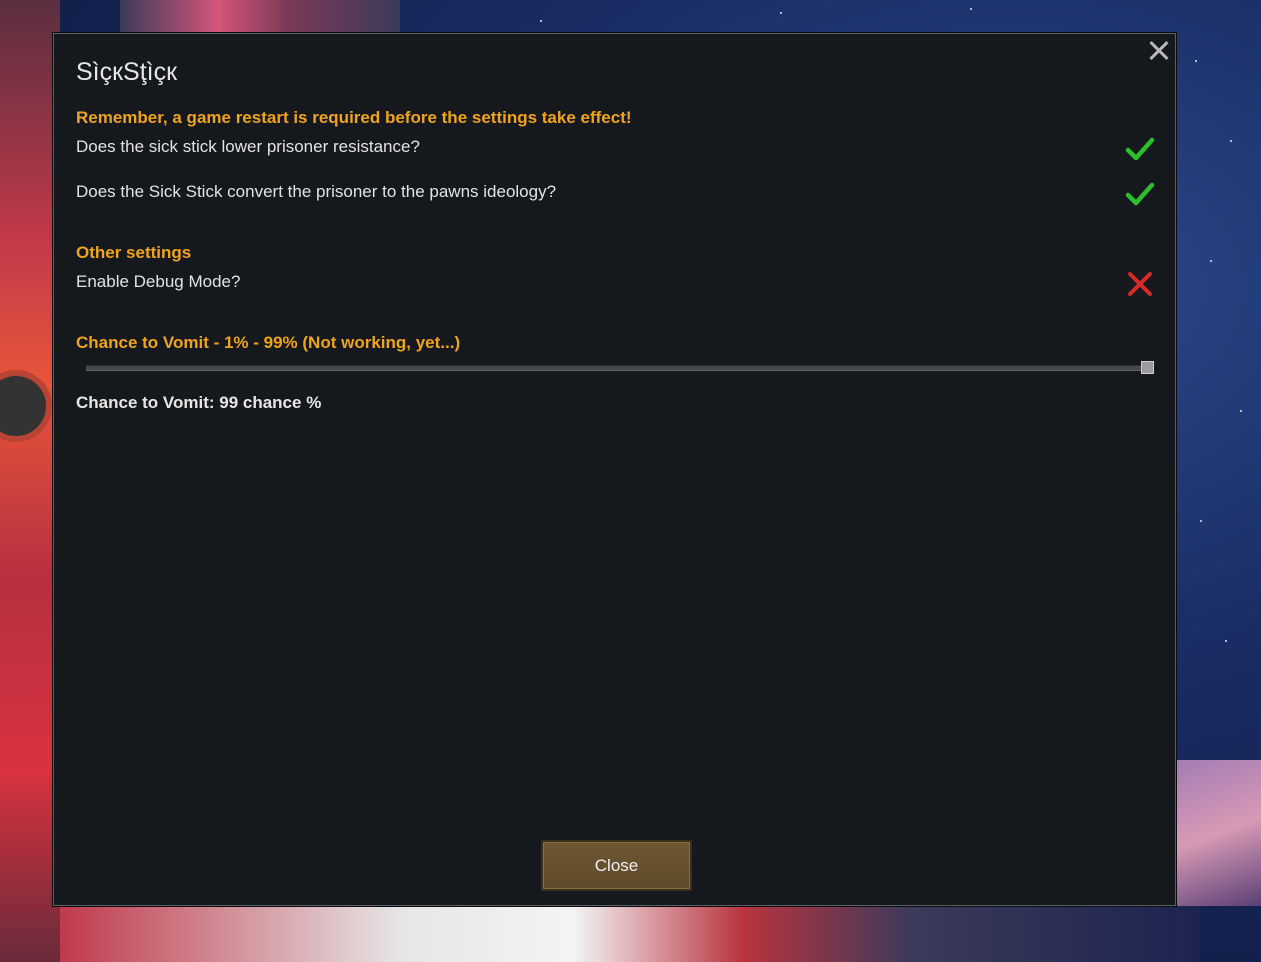 The height and width of the screenshot is (962, 1261). Describe the element at coordinates (1218, 833) in the screenshot. I see `background-planet` at that location.